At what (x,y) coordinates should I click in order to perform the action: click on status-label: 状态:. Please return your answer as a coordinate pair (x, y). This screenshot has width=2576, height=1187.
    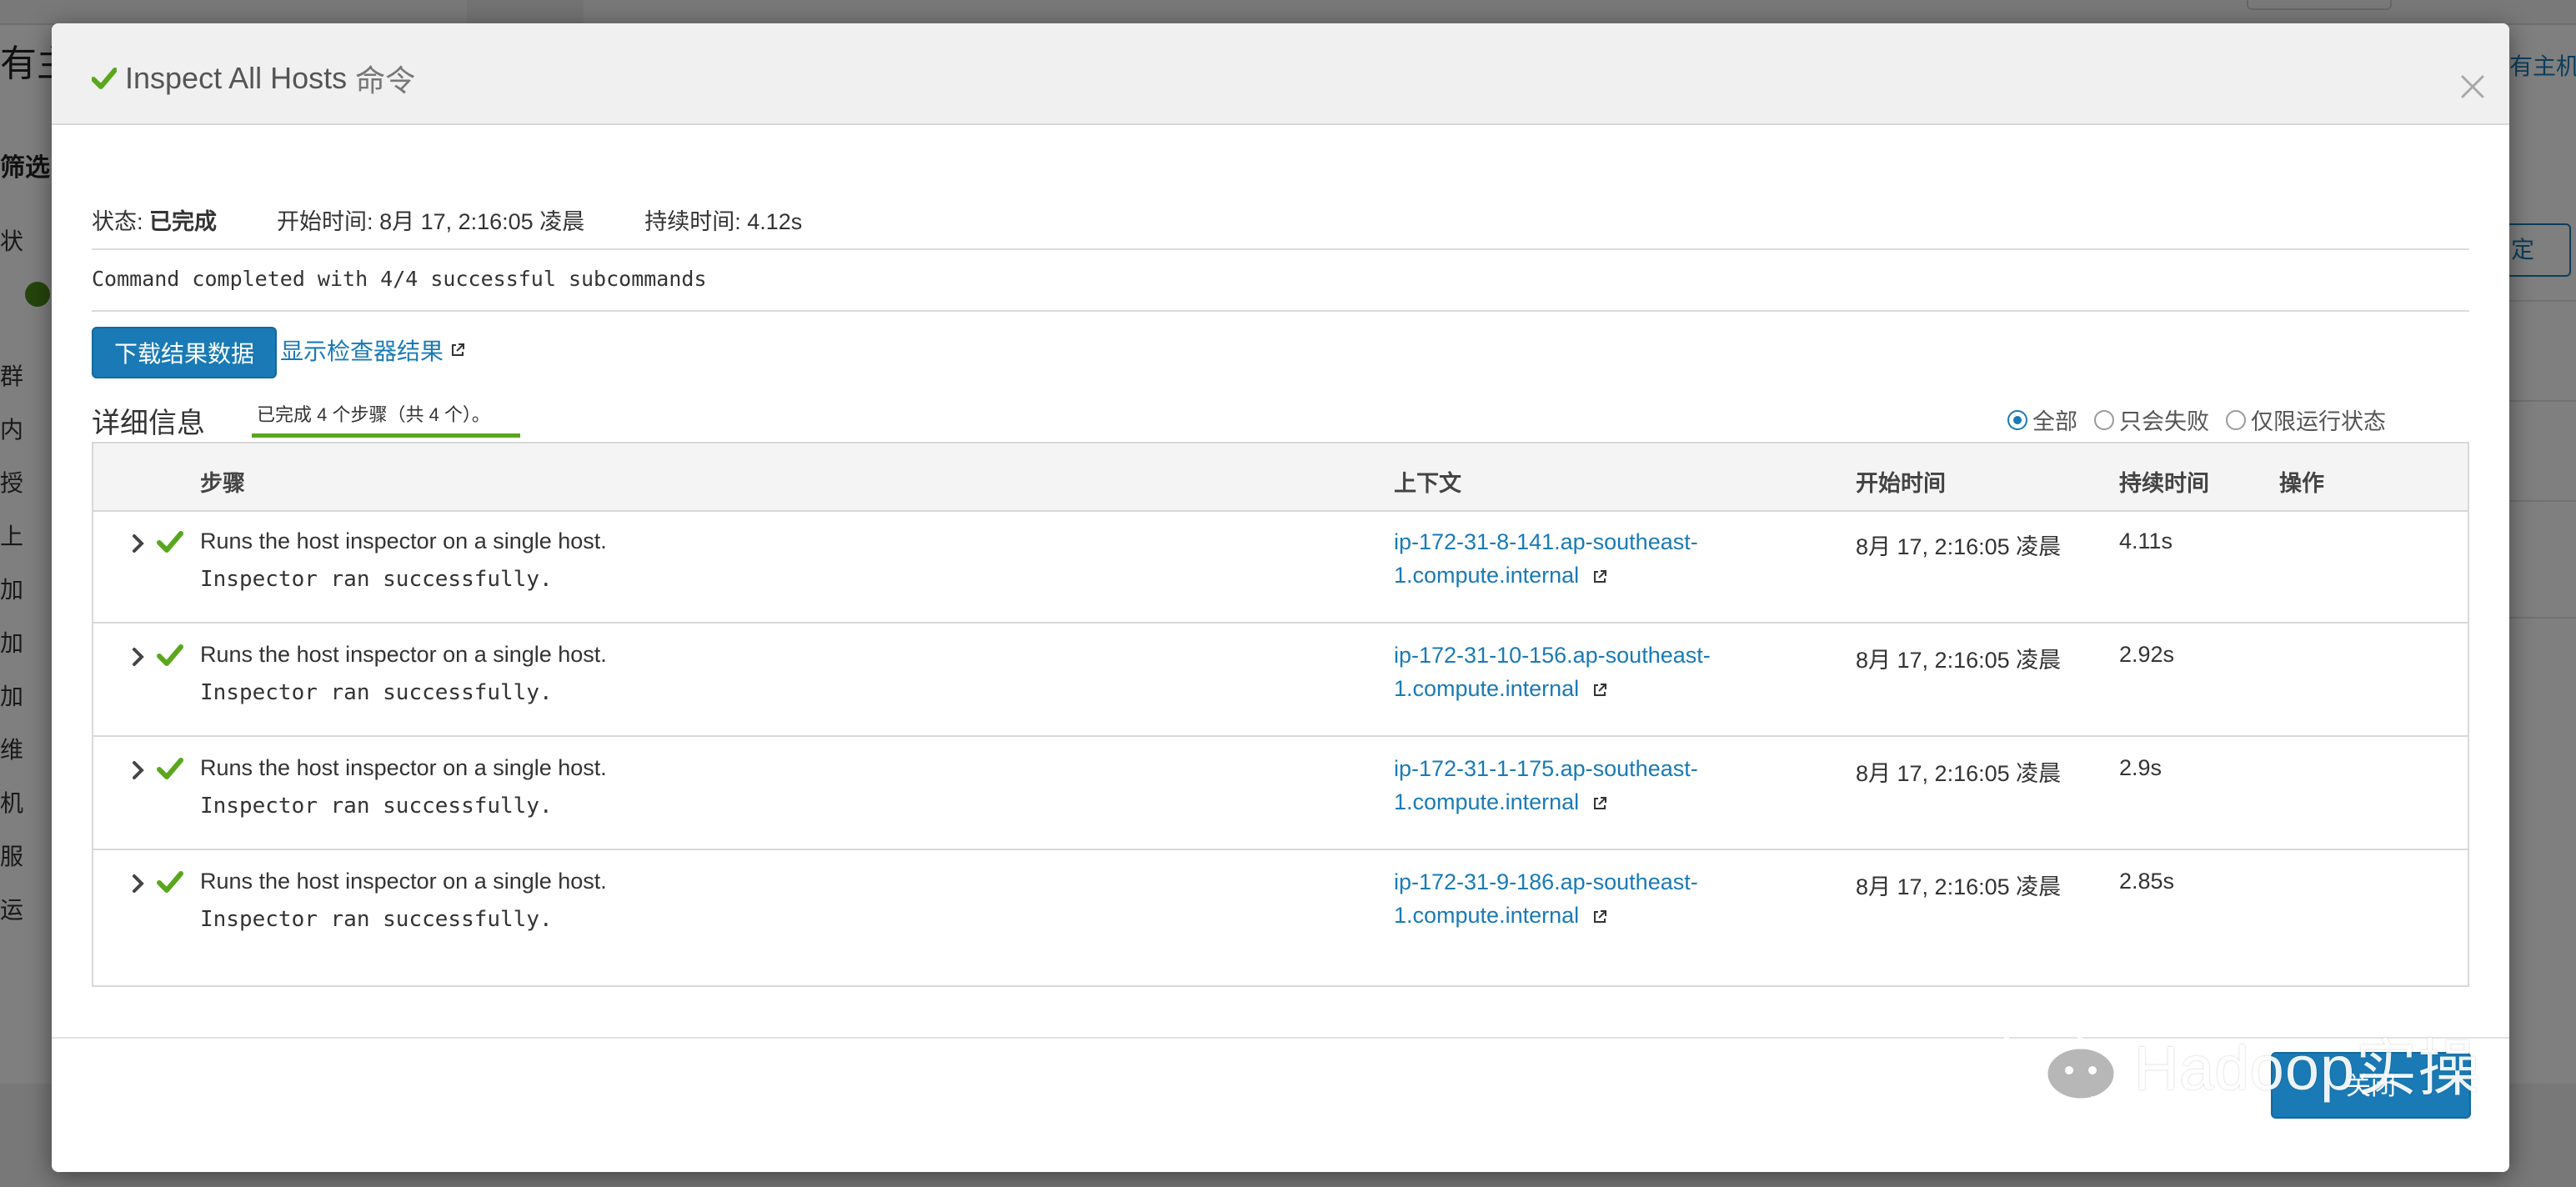
    Looking at the image, I should click on (117, 221).